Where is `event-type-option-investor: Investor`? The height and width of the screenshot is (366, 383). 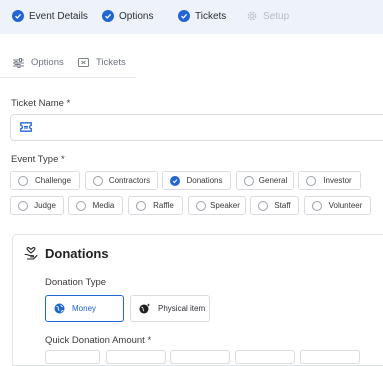
event-type-option-investor: Investor is located at coordinates (329, 180).